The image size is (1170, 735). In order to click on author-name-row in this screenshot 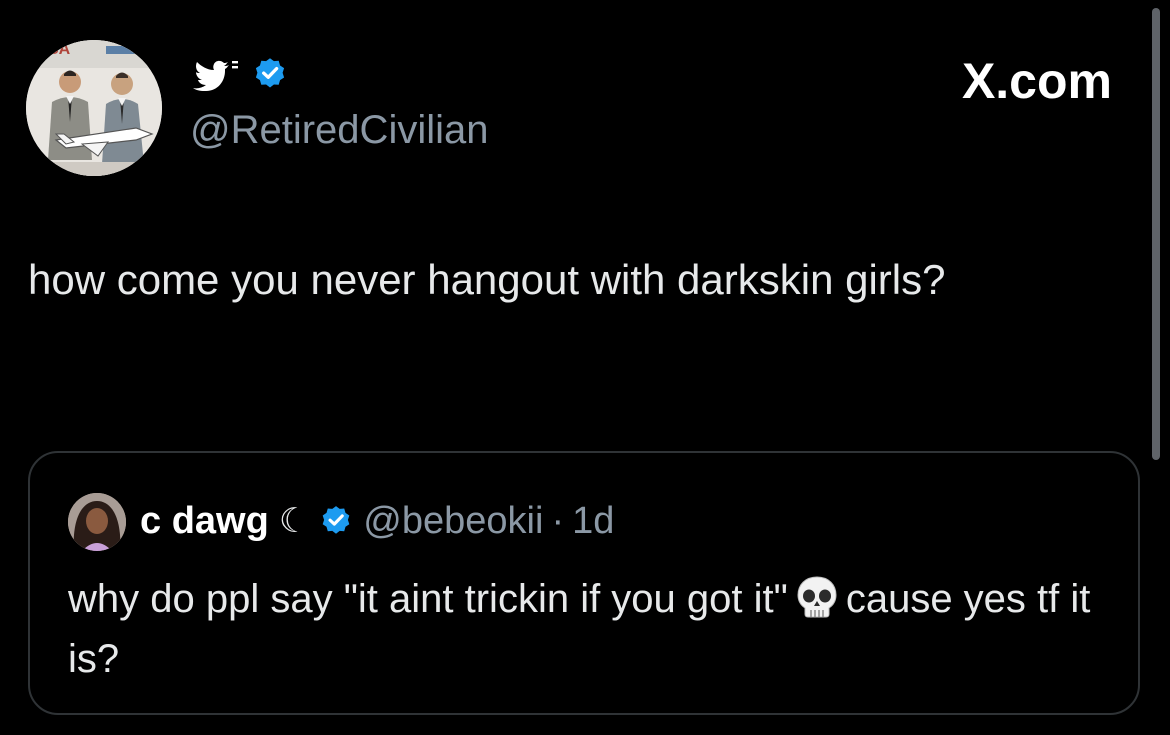, I will do `click(239, 74)`.